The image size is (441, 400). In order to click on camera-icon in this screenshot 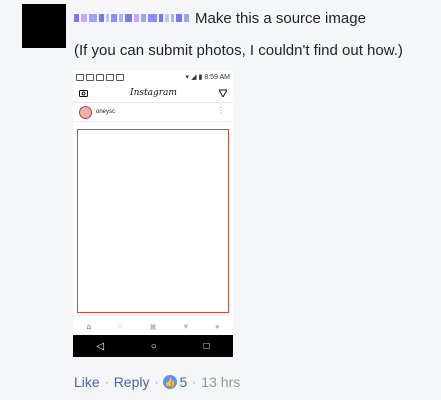, I will do `click(83, 93)`.